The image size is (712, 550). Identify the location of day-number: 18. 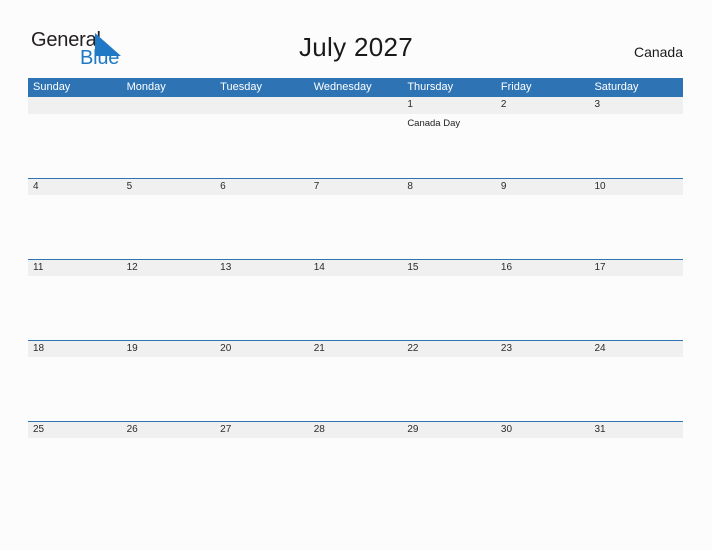
(75, 349).